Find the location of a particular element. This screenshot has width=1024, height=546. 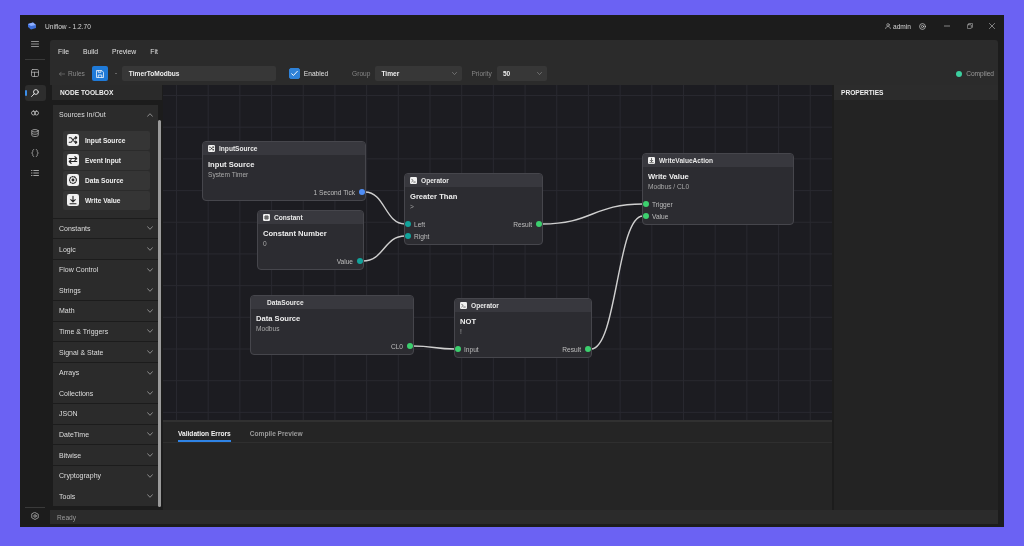

chevron-up-icon is located at coordinates (150, 114).